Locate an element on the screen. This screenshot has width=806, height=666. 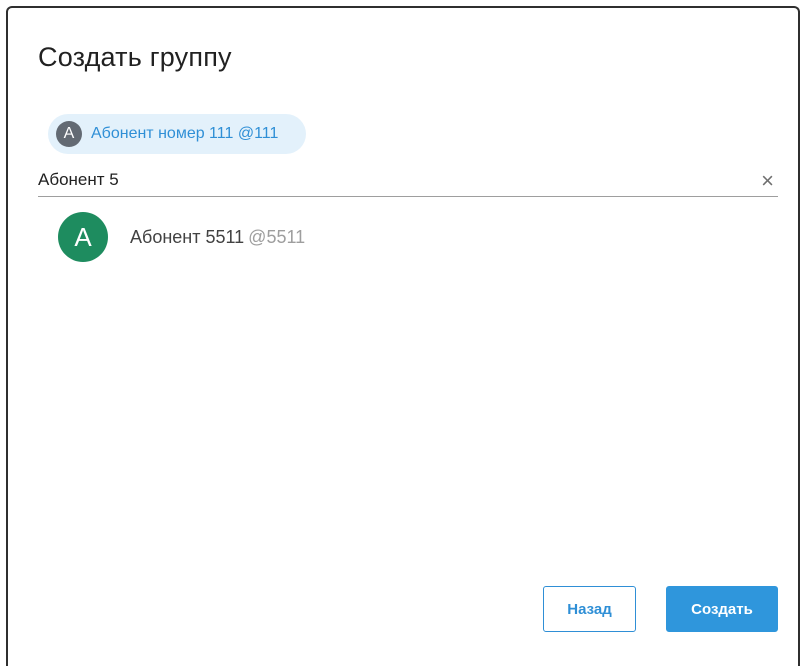
chip-label: Абонент номер 111 @111 is located at coordinates (185, 133).